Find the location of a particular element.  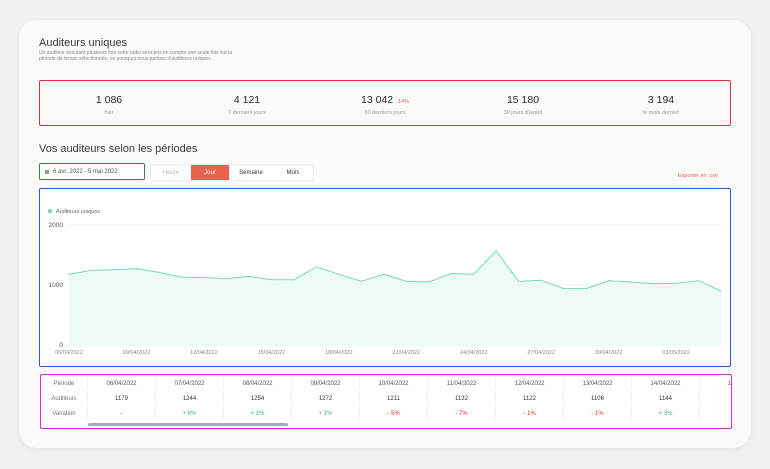

stat-value: 3 194 is located at coordinates (661, 100).